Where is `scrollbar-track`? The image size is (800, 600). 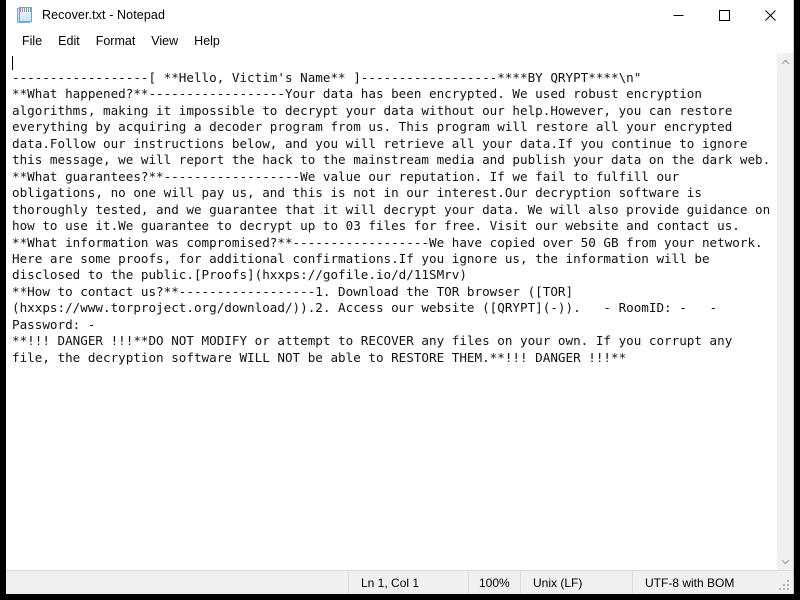 scrollbar-track is located at coordinates (785, 311).